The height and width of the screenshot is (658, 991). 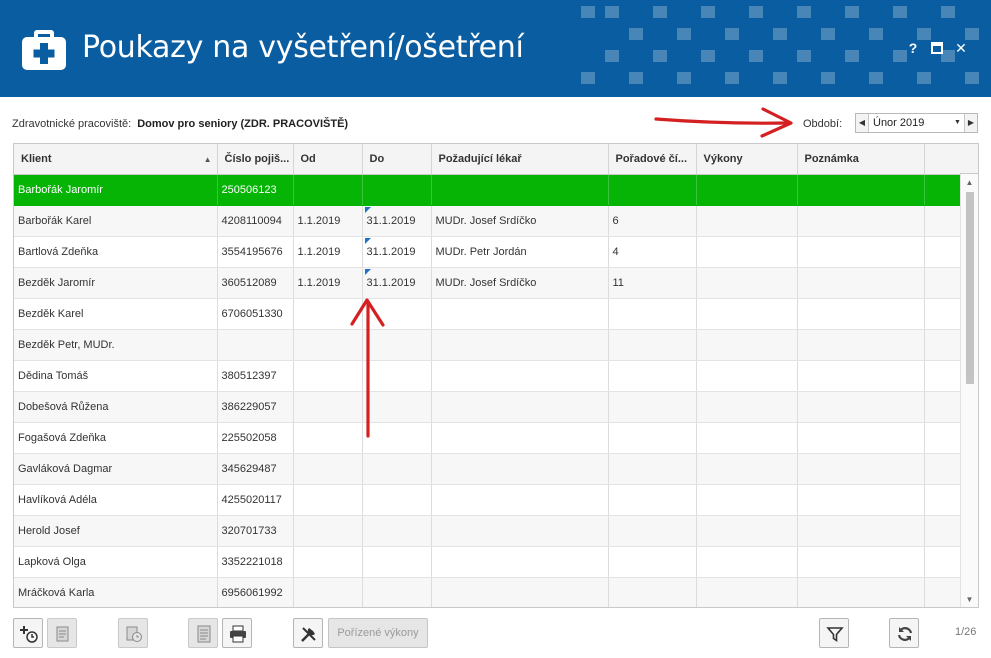 What do you see at coordinates (916, 123) in the screenshot?
I see `period-selector: ◀ Únor 2019 ▼ ▶` at bounding box center [916, 123].